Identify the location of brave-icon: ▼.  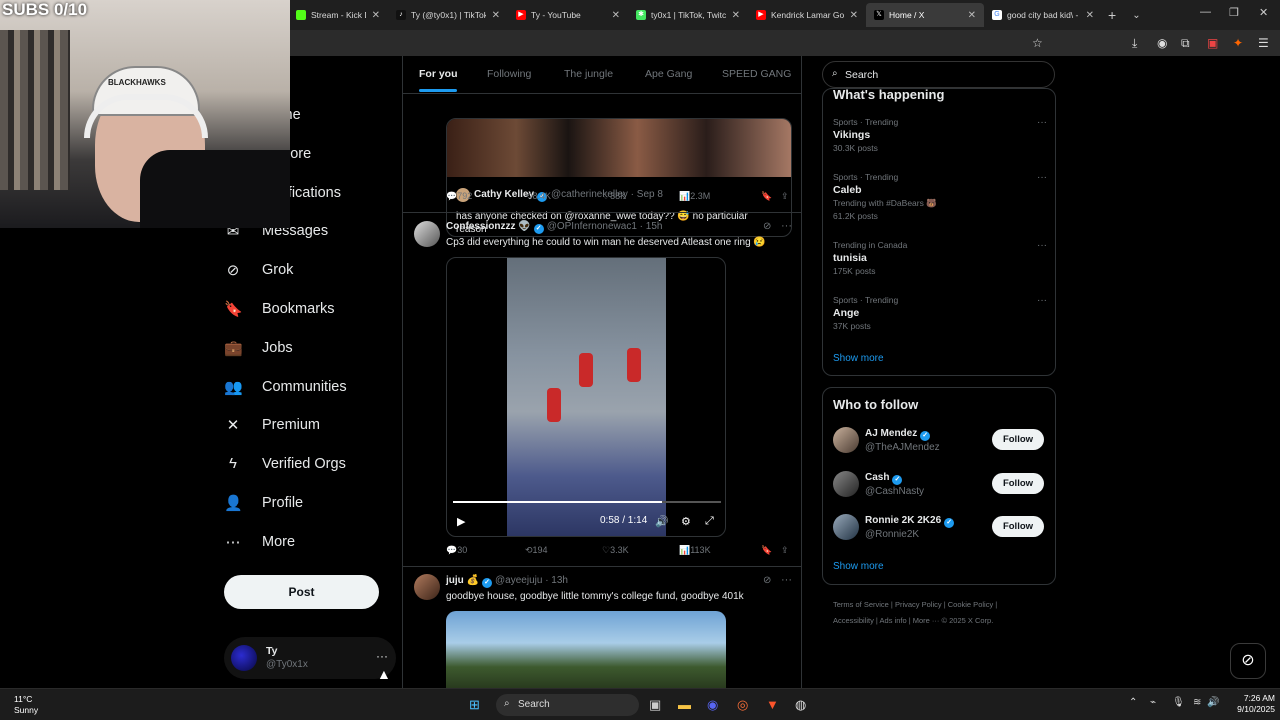
(772, 704).